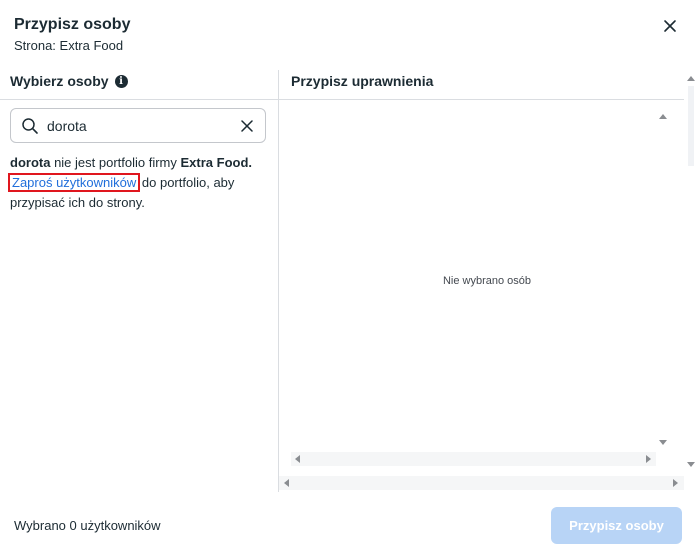 The image size is (700, 557). What do you see at coordinates (69, 45) in the screenshot?
I see `dialog-subtitle: Strona: Extra Food` at bounding box center [69, 45].